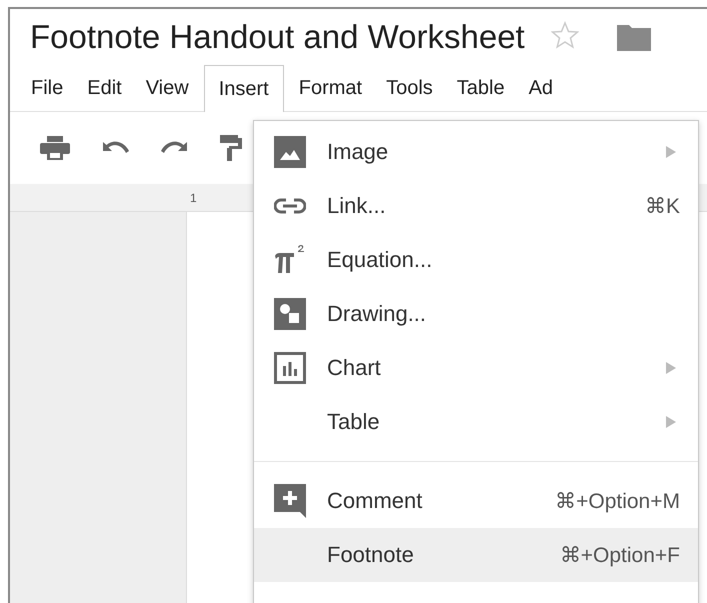  What do you see at coordinates (476, 152) in the screenshot?
I see `menu-item: Image` at bounding box center [476, 152].